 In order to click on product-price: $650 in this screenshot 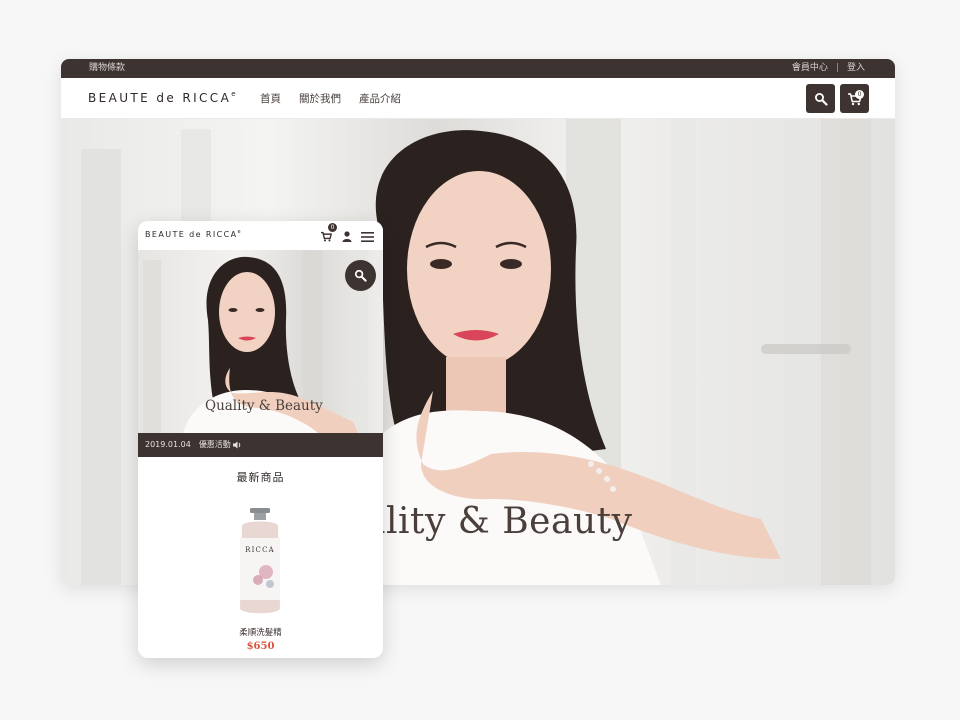, I will do `click(260, 646)`.